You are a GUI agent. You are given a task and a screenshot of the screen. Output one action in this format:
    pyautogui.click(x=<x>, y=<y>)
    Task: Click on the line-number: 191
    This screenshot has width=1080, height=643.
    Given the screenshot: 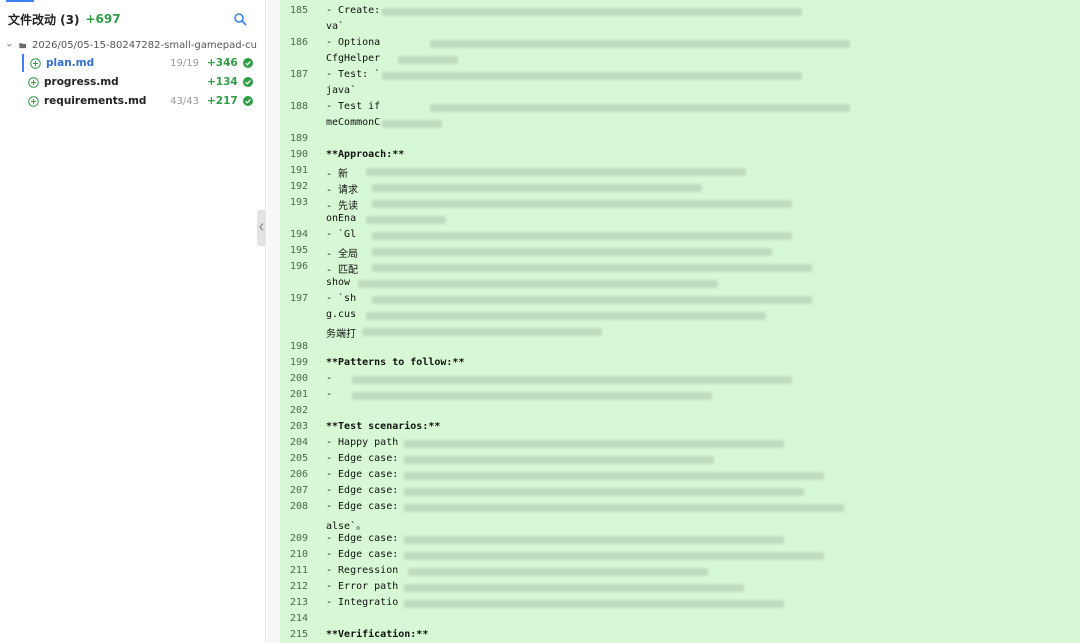 What is the action you would take?
    pyautogui.click(x=298, y=170)
    